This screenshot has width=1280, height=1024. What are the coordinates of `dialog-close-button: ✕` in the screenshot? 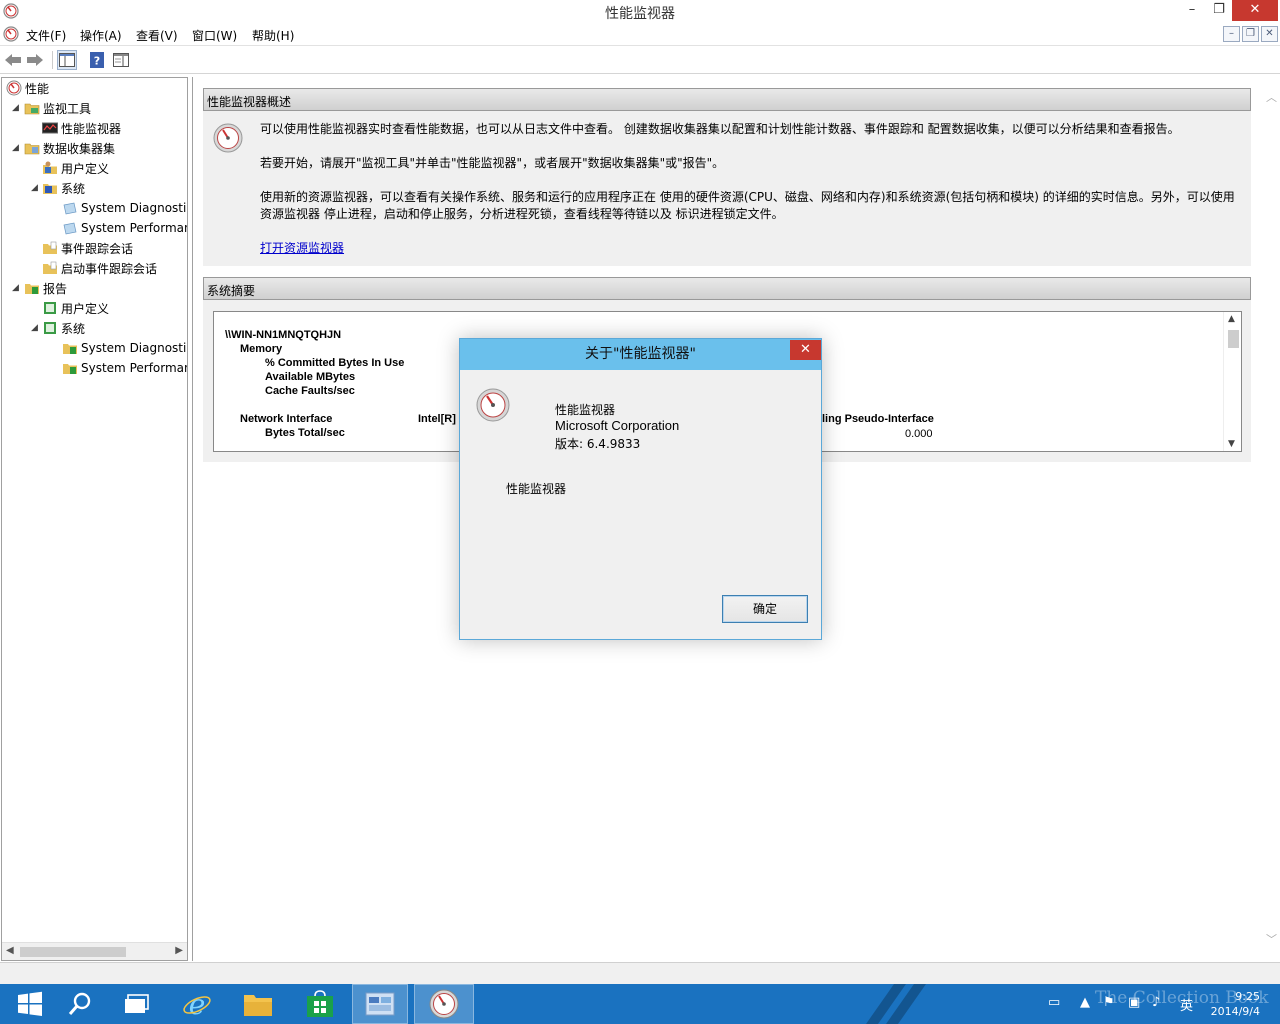 It's located at (805, 350).